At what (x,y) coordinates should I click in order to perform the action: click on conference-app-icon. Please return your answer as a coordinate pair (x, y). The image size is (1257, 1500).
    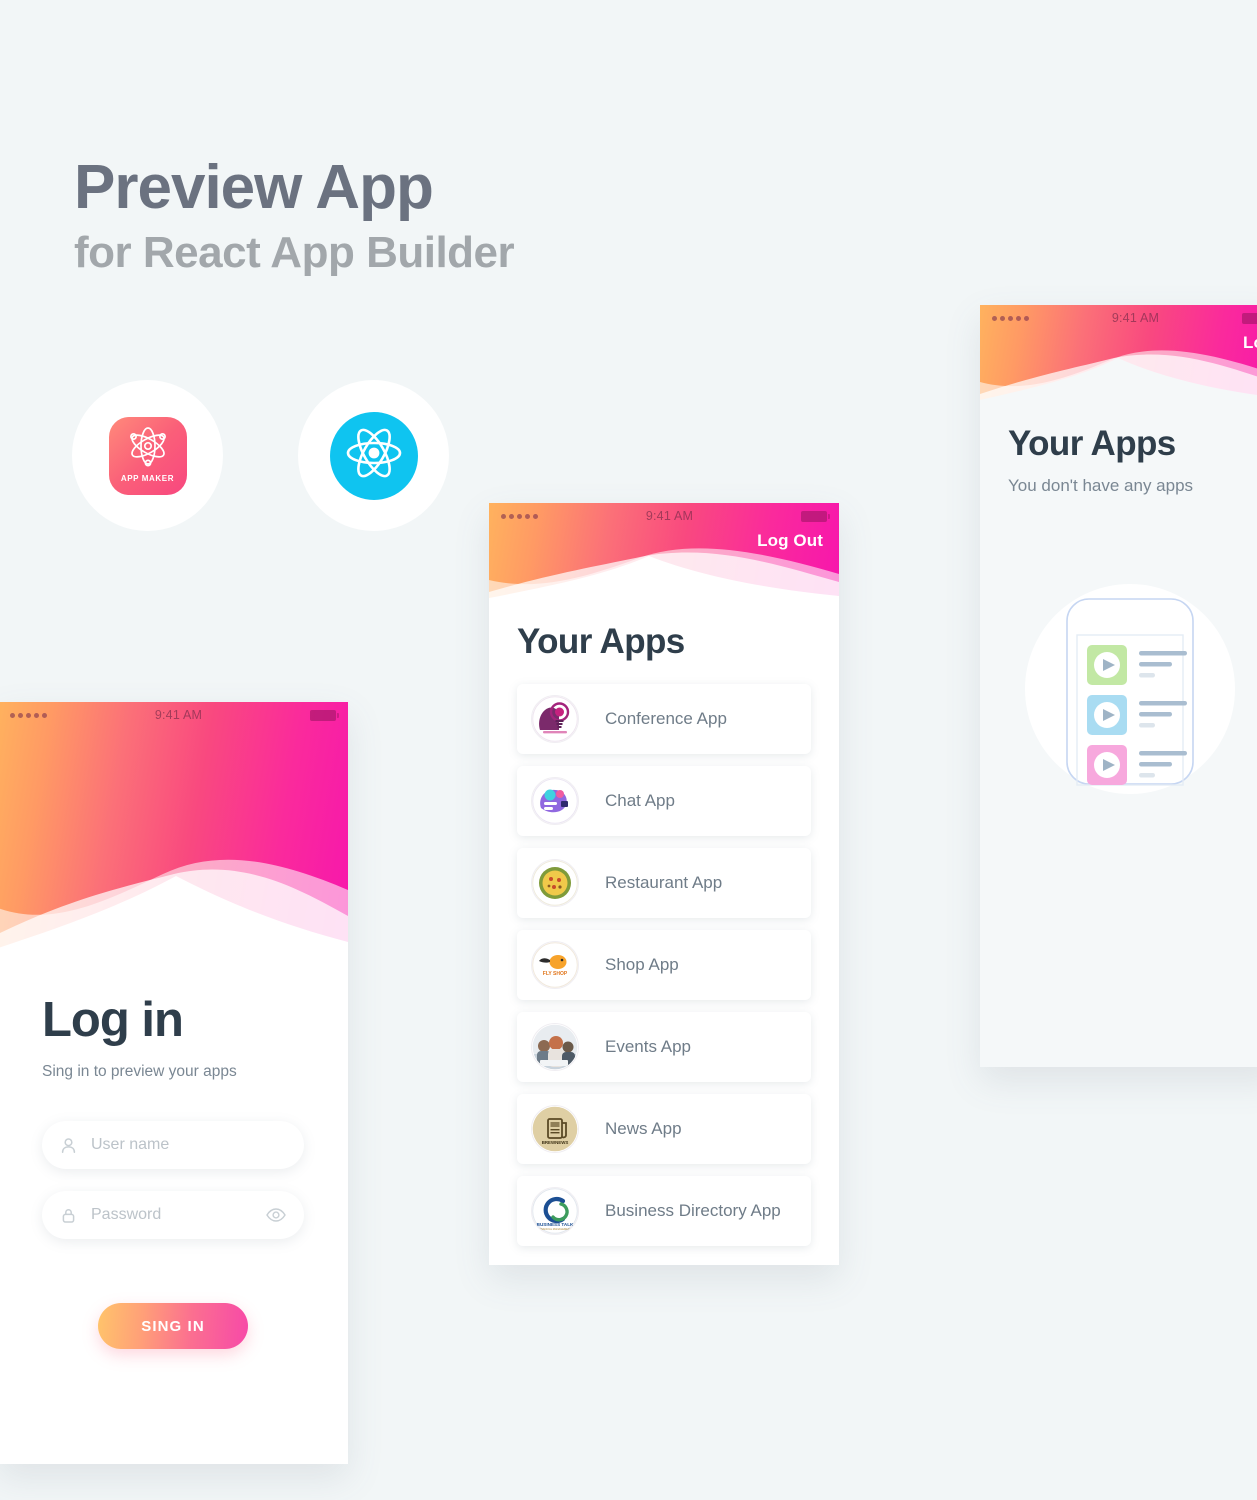
    Looking at the image, I should click on (555, 719).